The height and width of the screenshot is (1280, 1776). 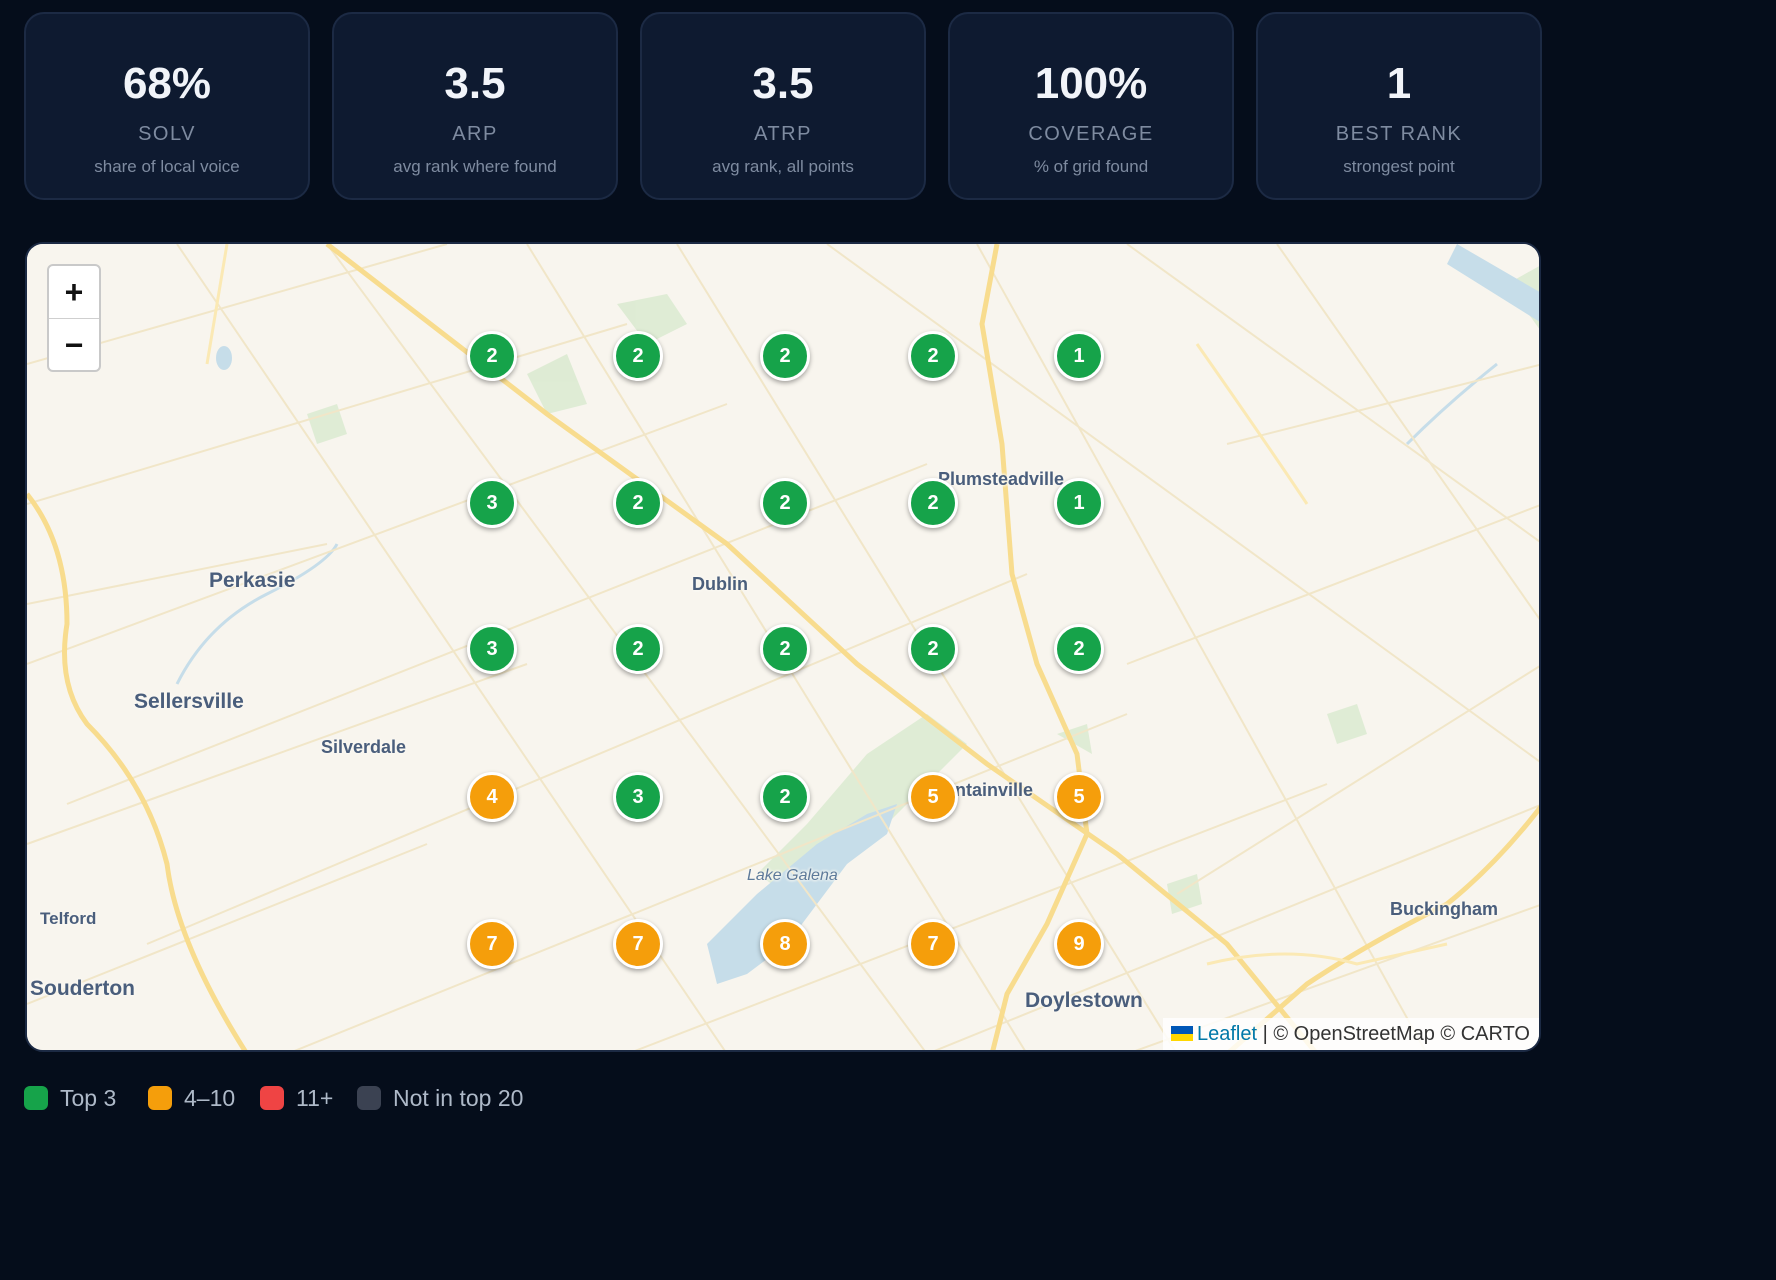 What do you see at coordinates (189, 701) in the screenshot?
I see `place-label: Sellersville` at bounding box center [189, 701].